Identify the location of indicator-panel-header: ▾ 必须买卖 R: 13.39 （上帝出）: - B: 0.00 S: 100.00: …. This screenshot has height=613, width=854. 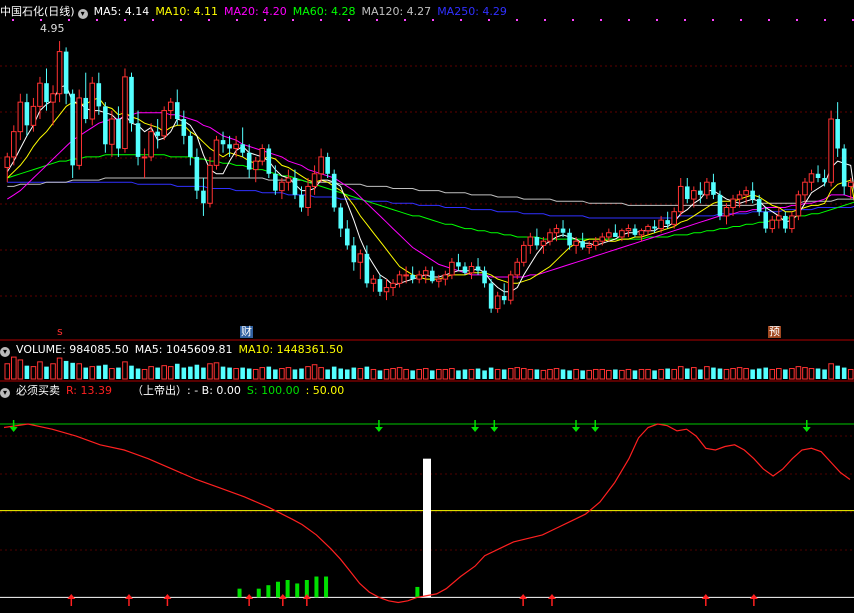
(175, 391).